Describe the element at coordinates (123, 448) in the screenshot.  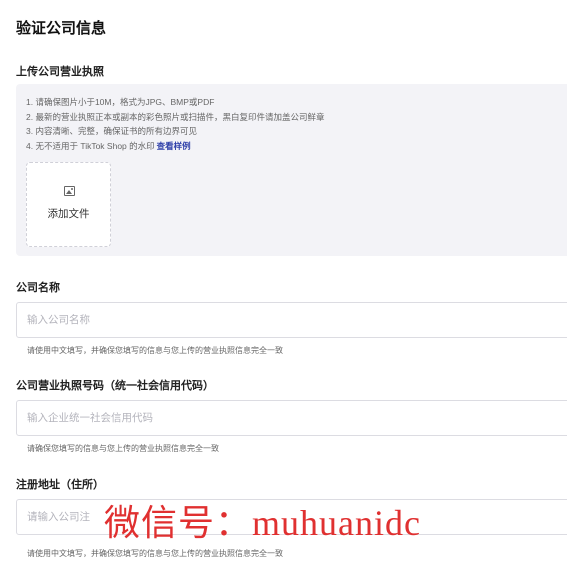
I see `license-number-hint: 请确保您填写的信息与您上传的营业执照信息完全一致` at that location.